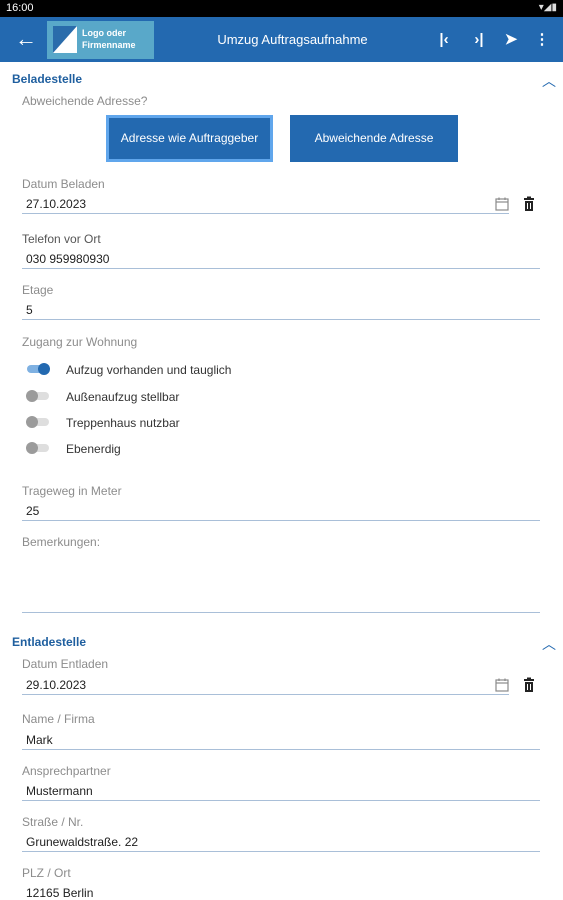 Image resolution: width=563 pixels, height=900 pixels. Describe the element at coordinates (123, 397) in the screenshot. I see `toggle-aussenaufzug-label: Außenaufzug stellbar` at that location.